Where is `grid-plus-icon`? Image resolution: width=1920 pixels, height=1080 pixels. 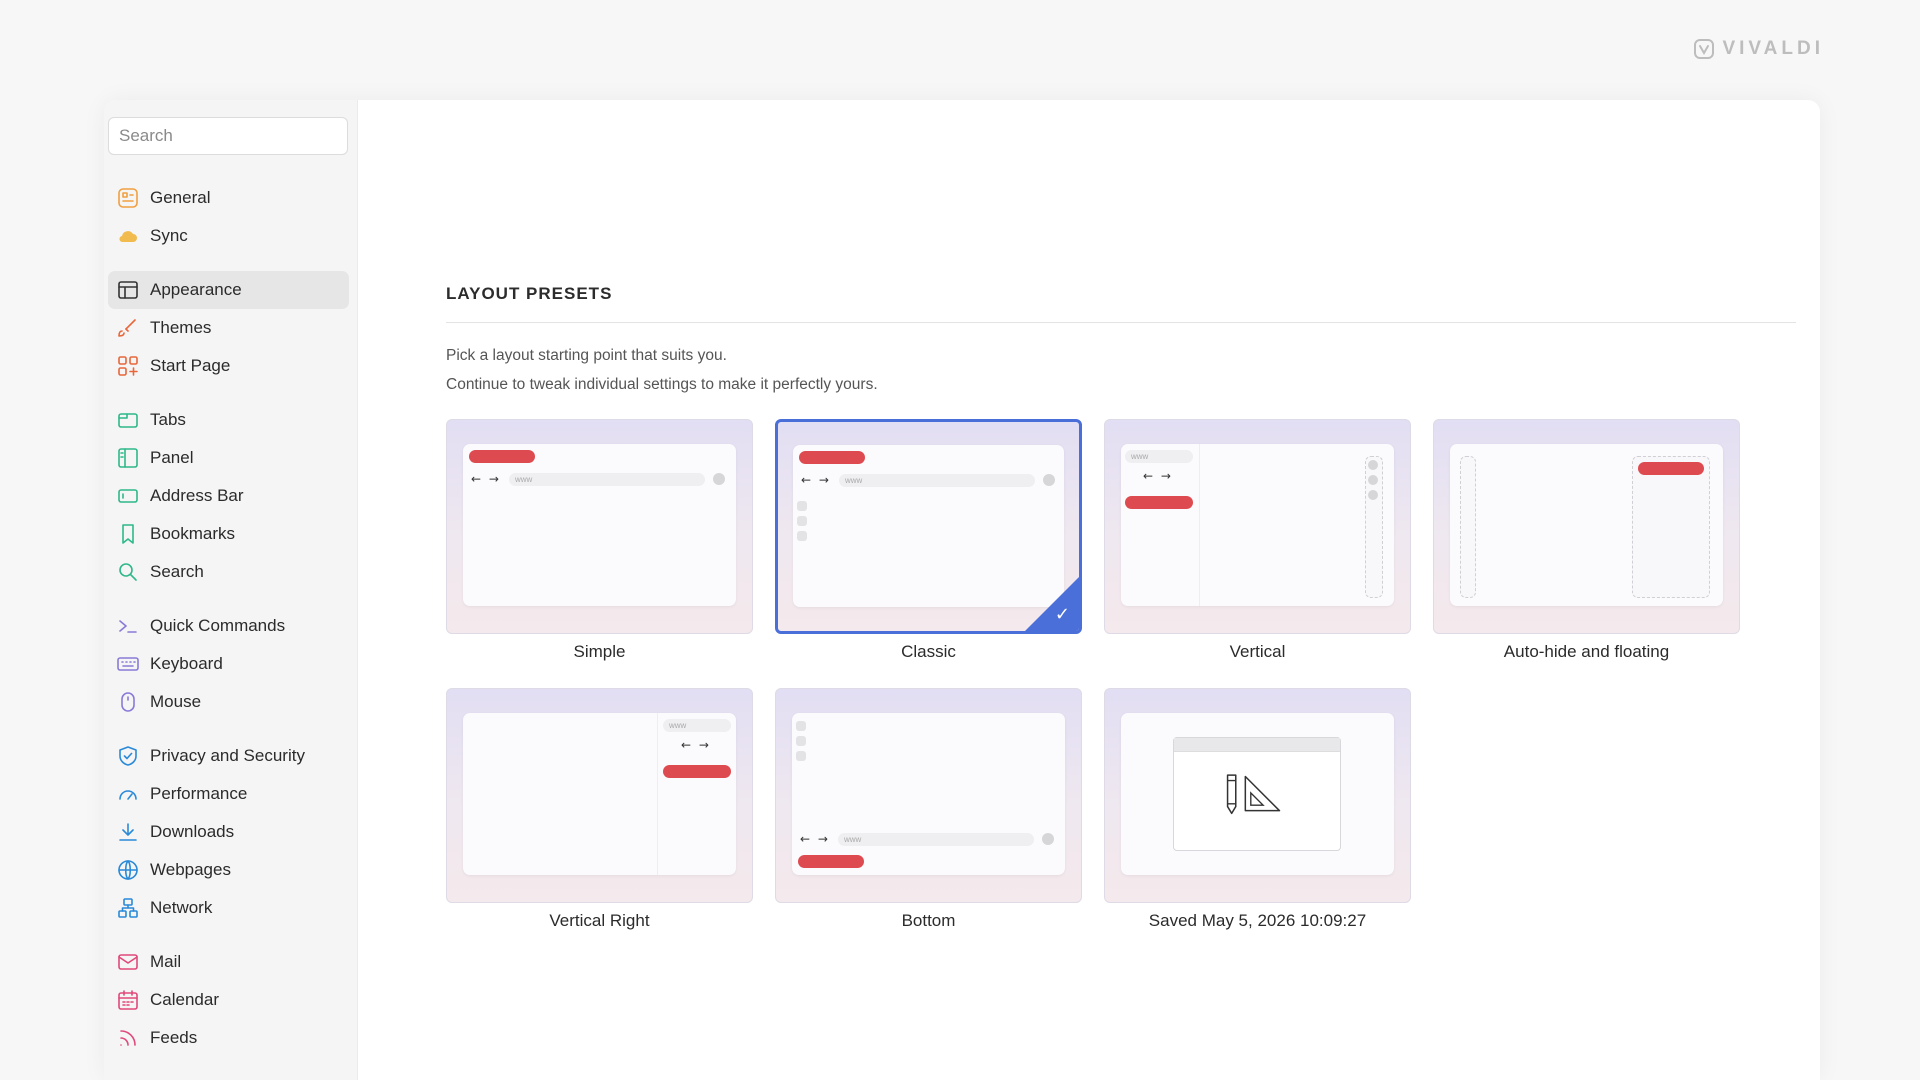
grid-plus-icon is located at coordinates (128, 366).